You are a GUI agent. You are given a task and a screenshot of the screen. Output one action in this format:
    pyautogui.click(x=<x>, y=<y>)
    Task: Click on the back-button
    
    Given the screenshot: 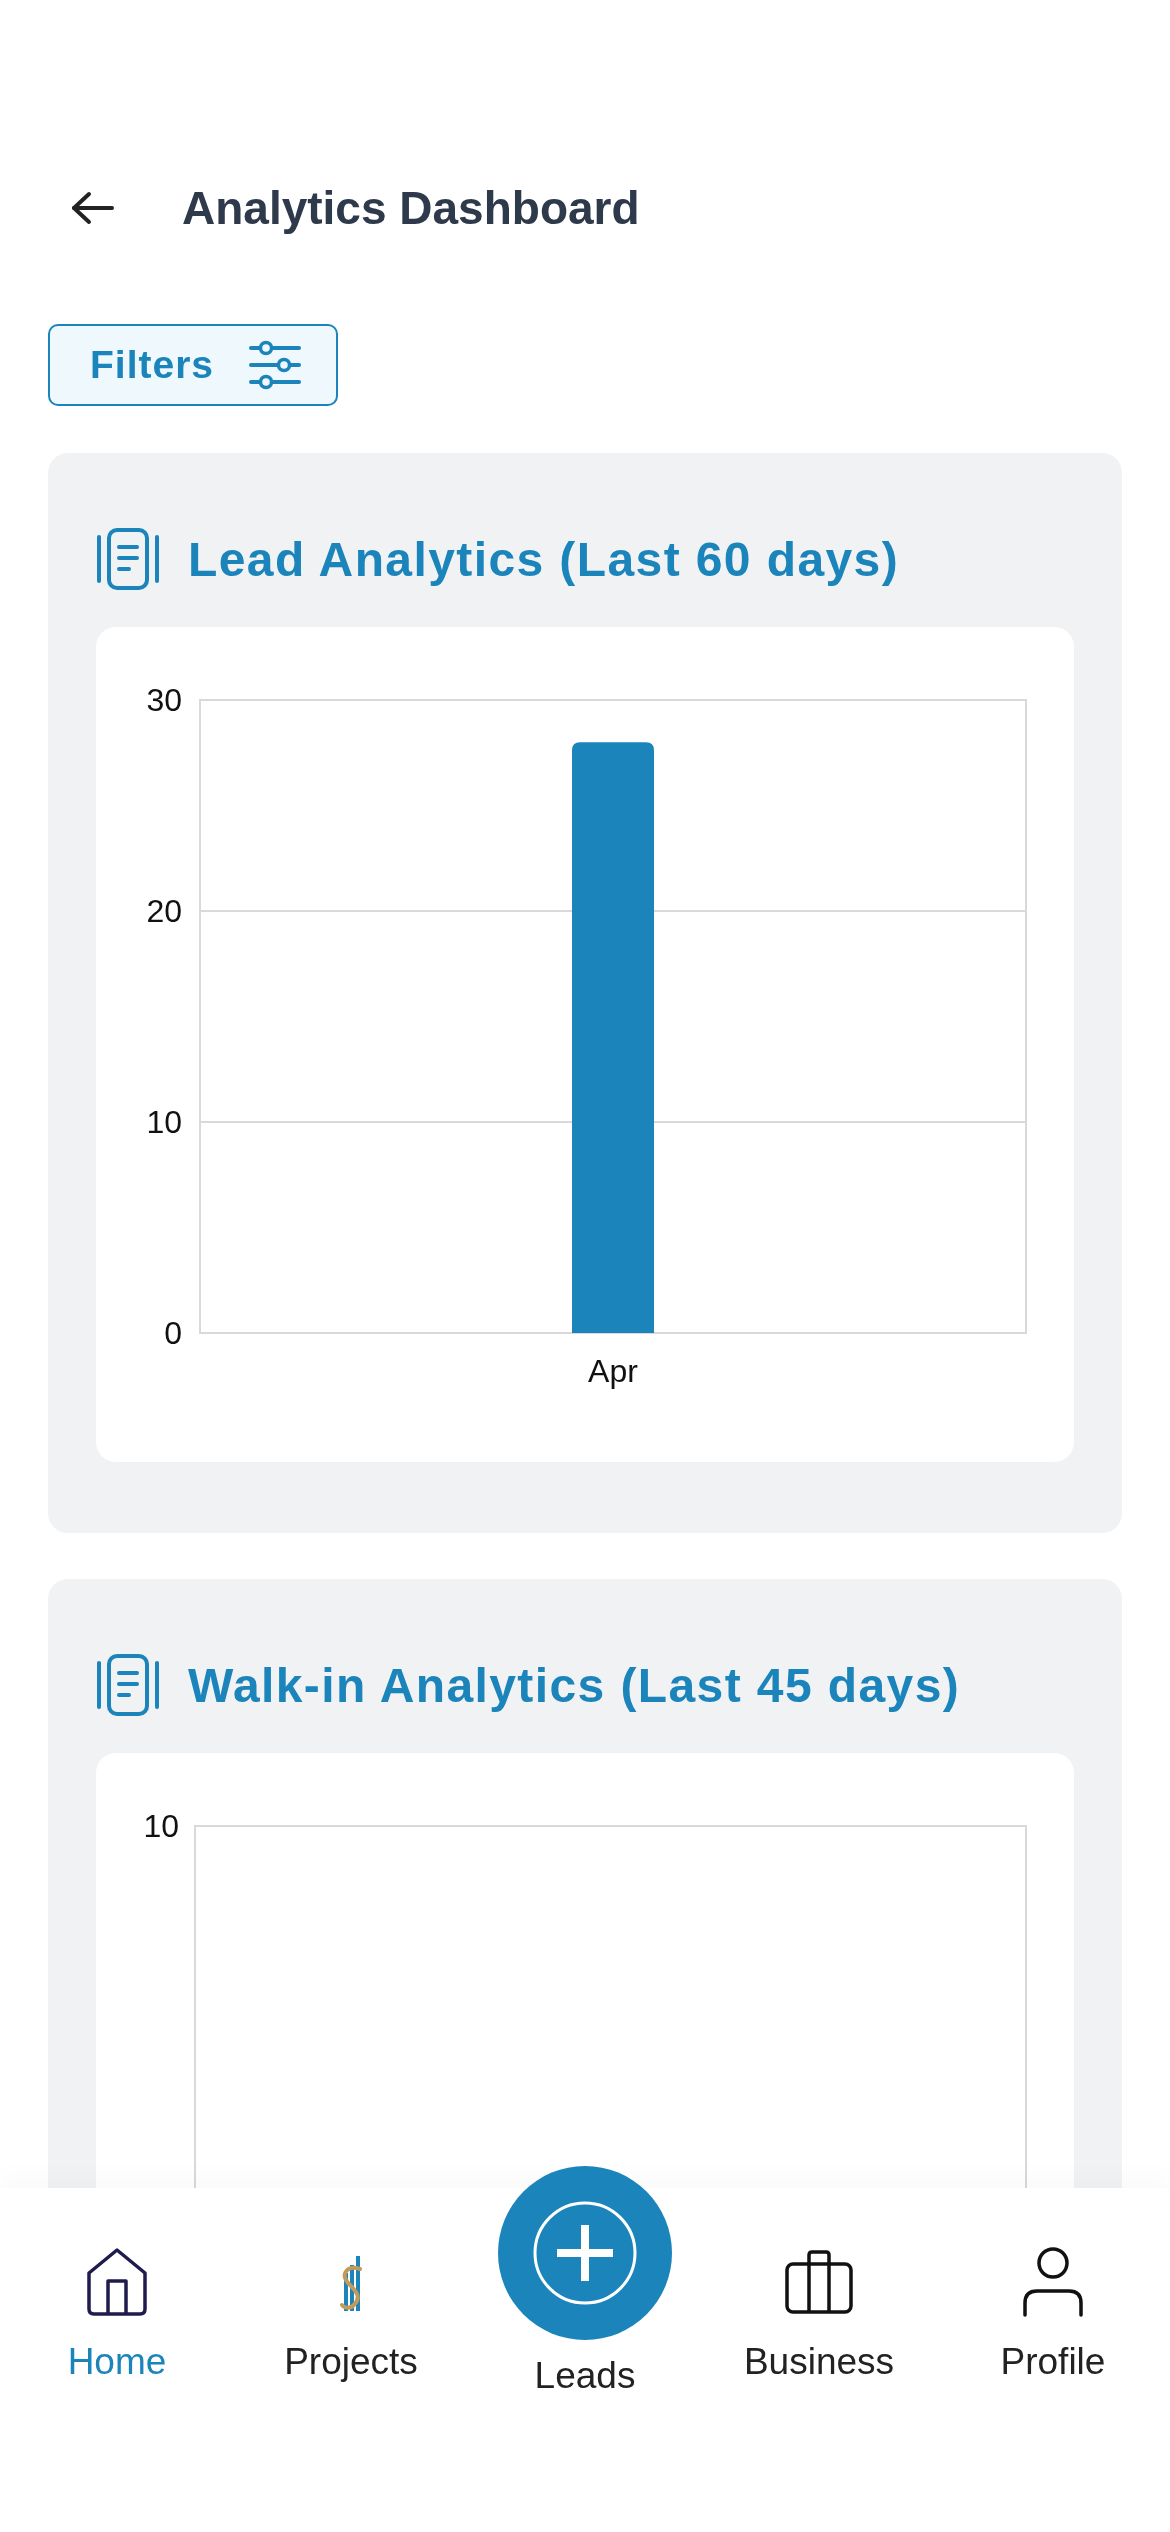 What is the action you would take?
    pyautogui.click(x=92, y=208)
    